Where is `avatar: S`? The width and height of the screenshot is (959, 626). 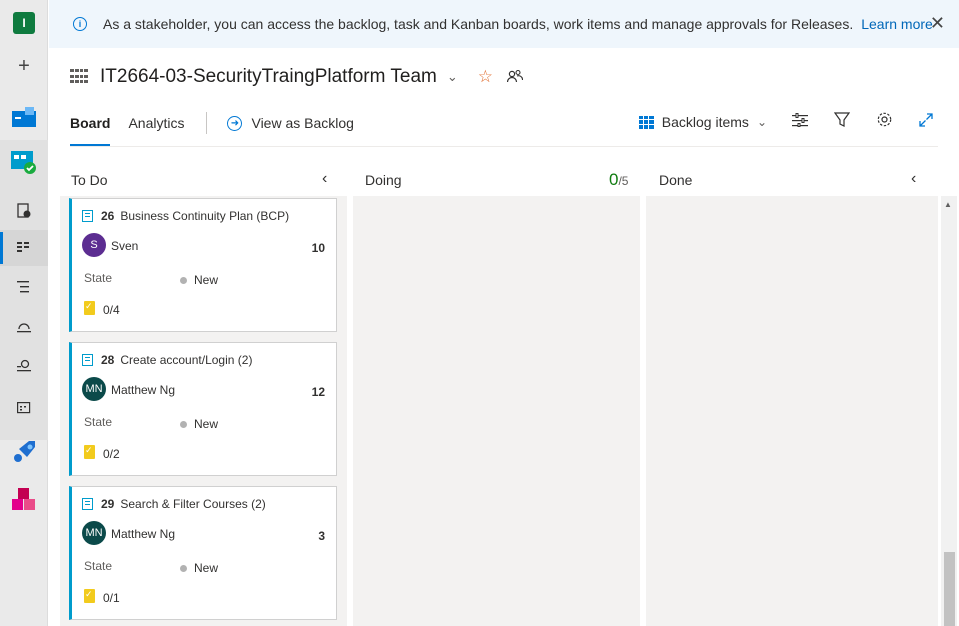
avatar: S is located at coordinates (94, 245).